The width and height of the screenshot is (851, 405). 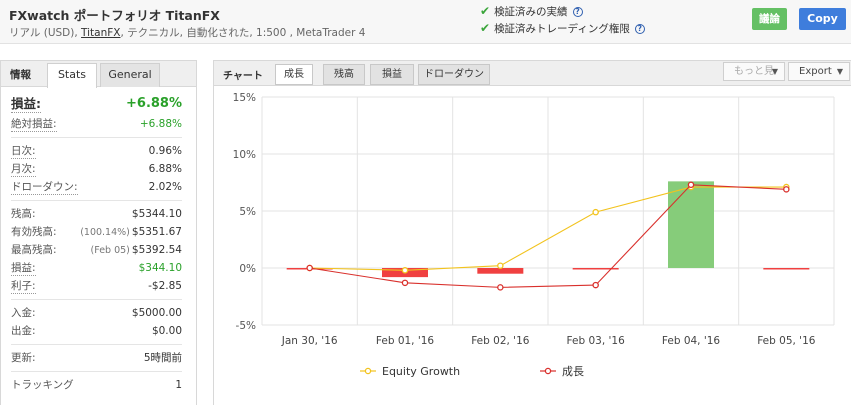 I want to click on x-tick-label: Jan 30, '16, so click(x=309, y=341).